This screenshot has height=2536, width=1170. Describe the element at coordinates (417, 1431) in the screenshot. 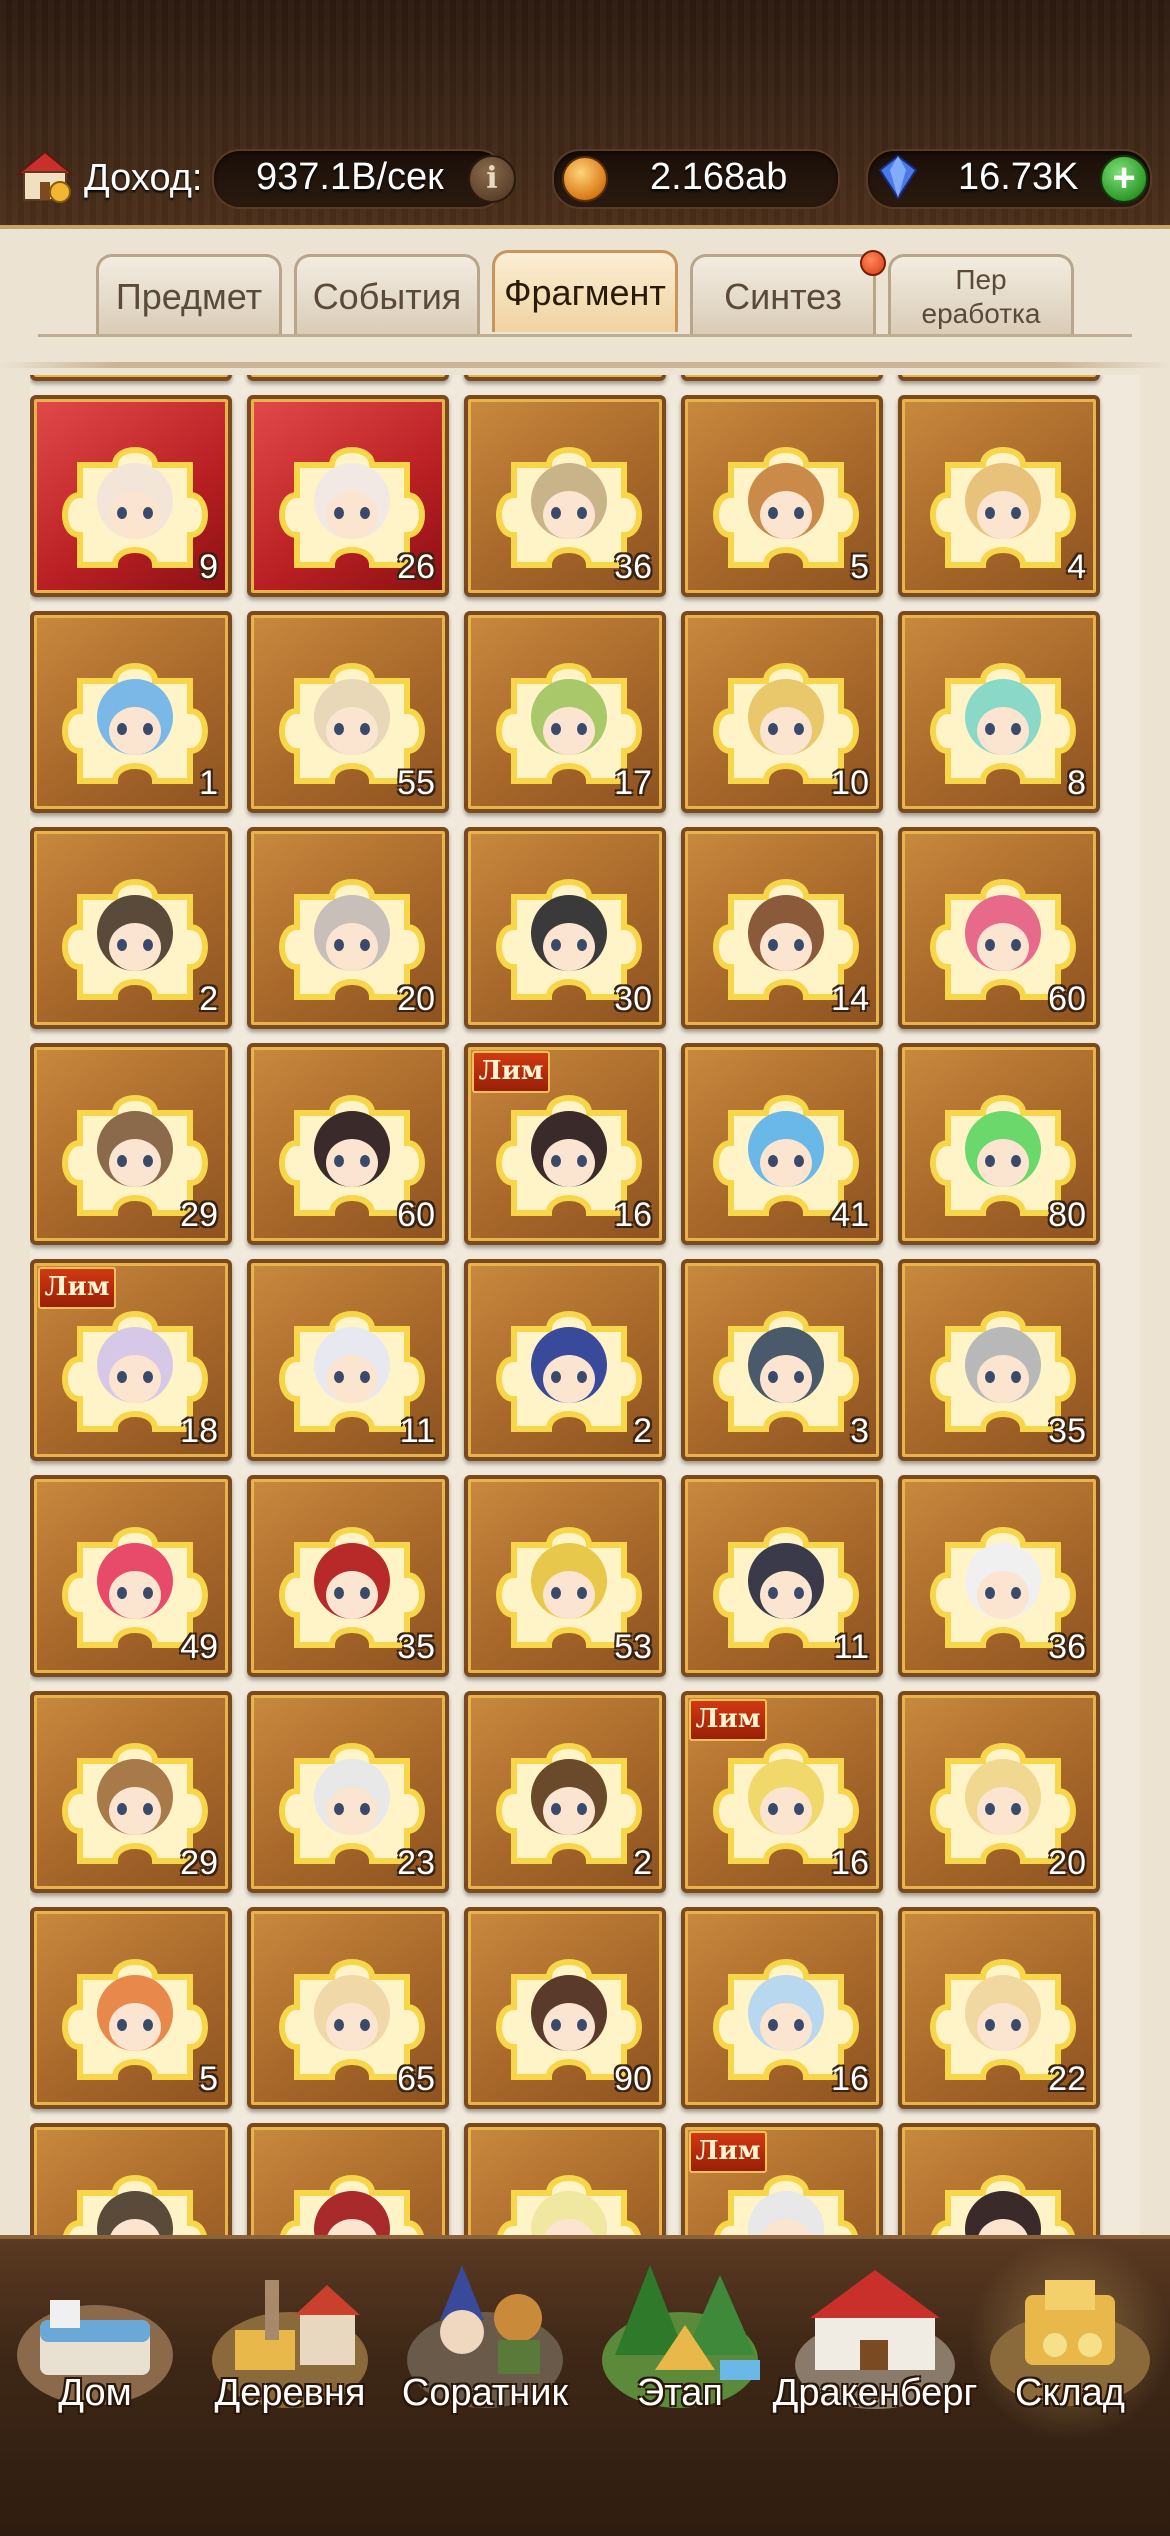

I see `fragment-count: 11` at that location.